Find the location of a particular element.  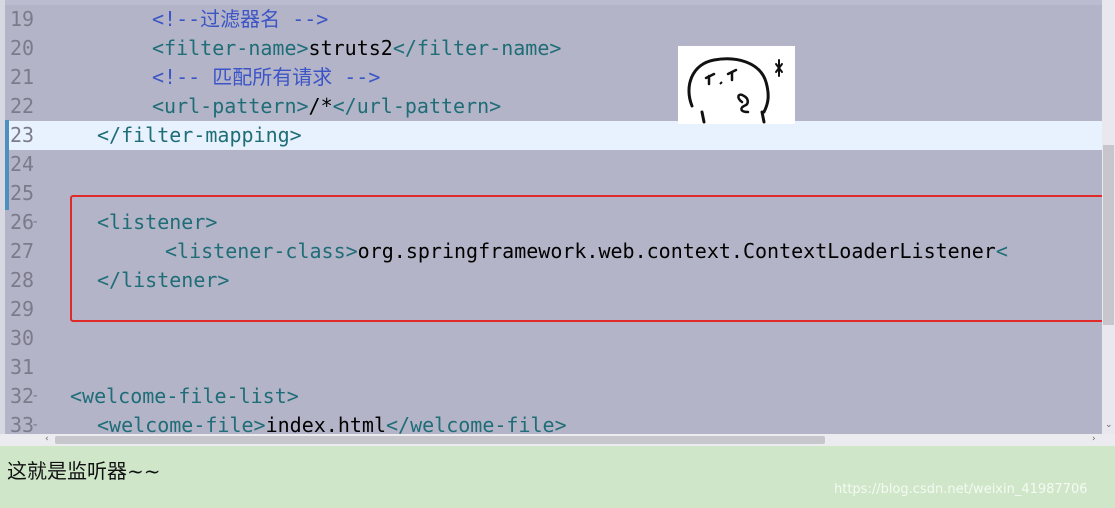

code-text: <!-- 匹配所有请求 --> is located at coordinates (266, 77).